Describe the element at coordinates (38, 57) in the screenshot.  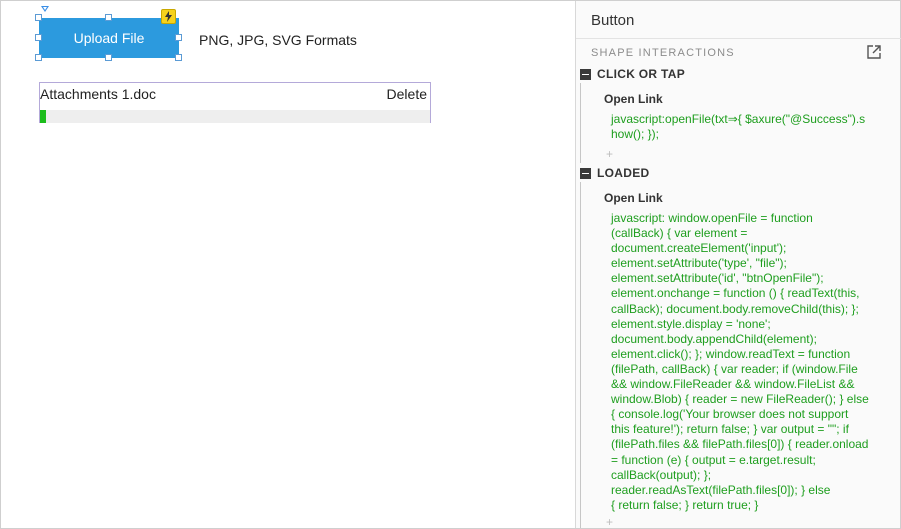
I see `resize-handle-bottom-left` at that location.